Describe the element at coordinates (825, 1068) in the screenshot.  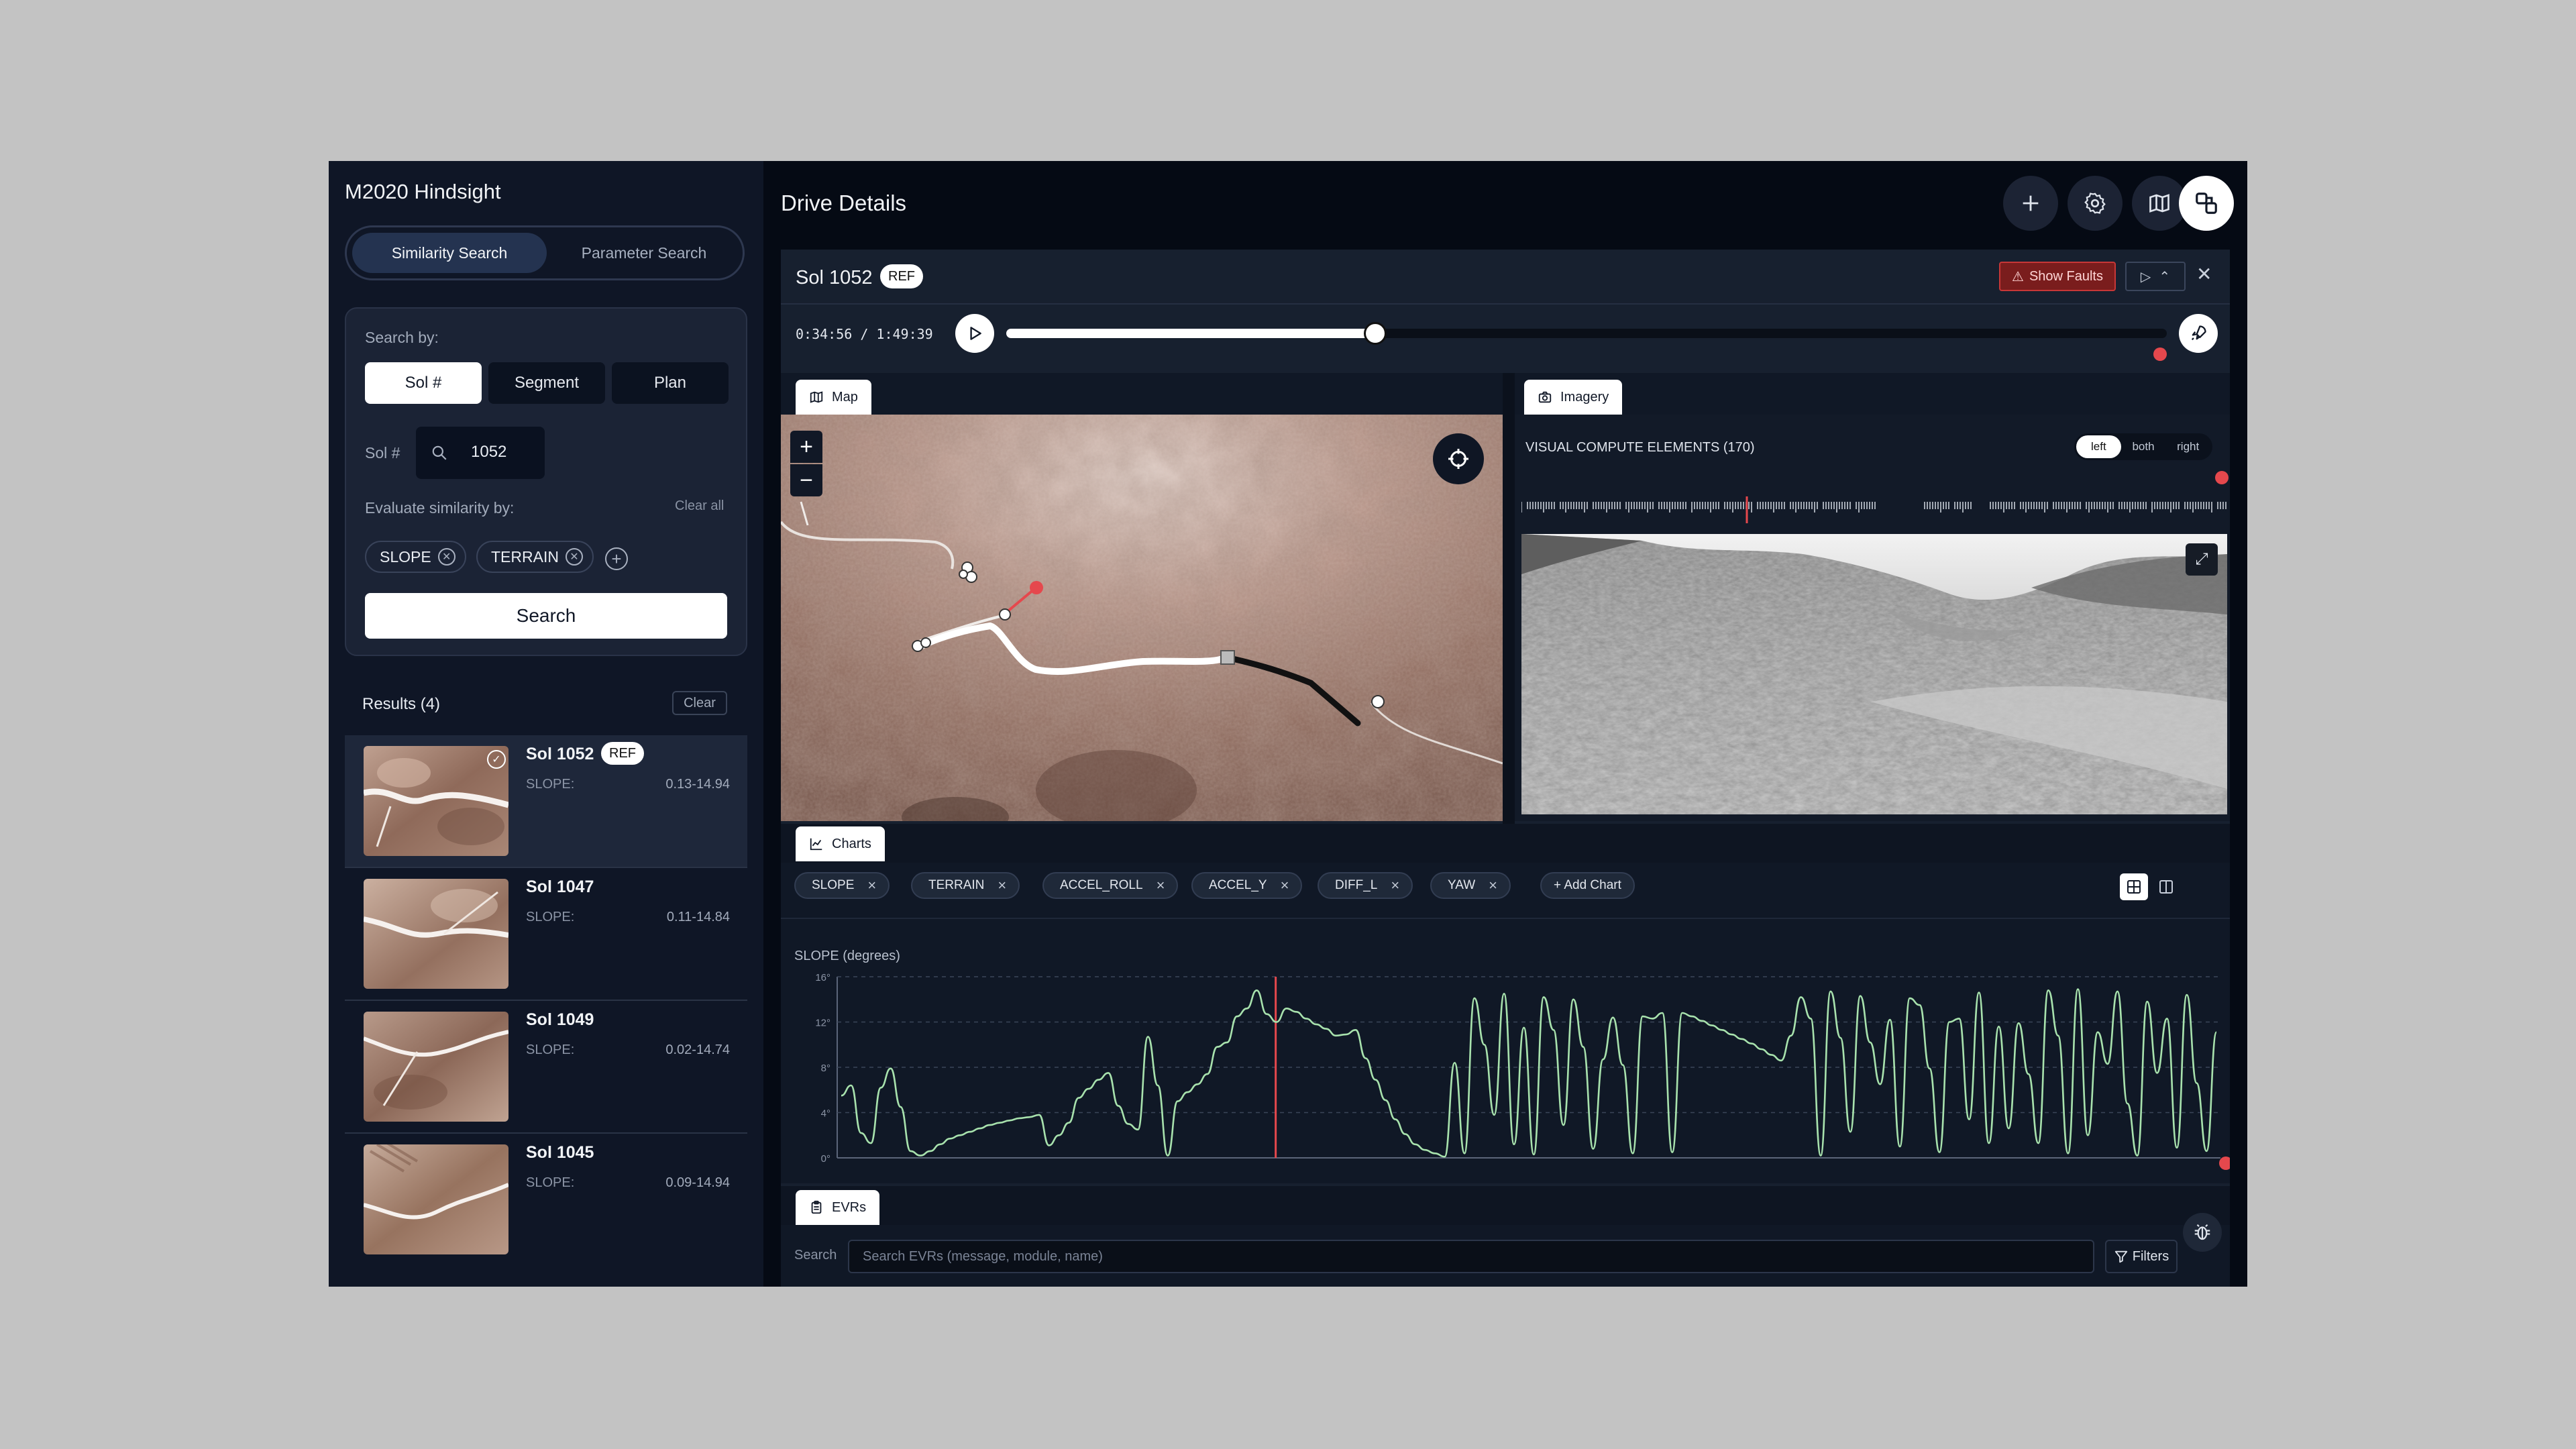
I see `y-tick-label: 8°` at that location.